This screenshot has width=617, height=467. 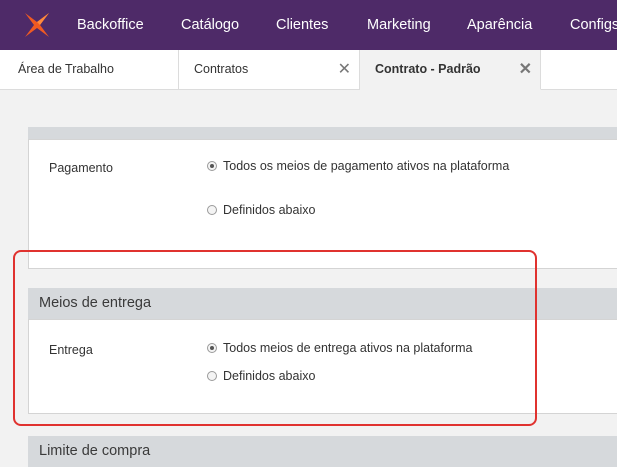 What do you see at coordinates (110, 25) in the screenshot?
I see `nav-backoffice: Backoffice` at bounding box center [110, 25].